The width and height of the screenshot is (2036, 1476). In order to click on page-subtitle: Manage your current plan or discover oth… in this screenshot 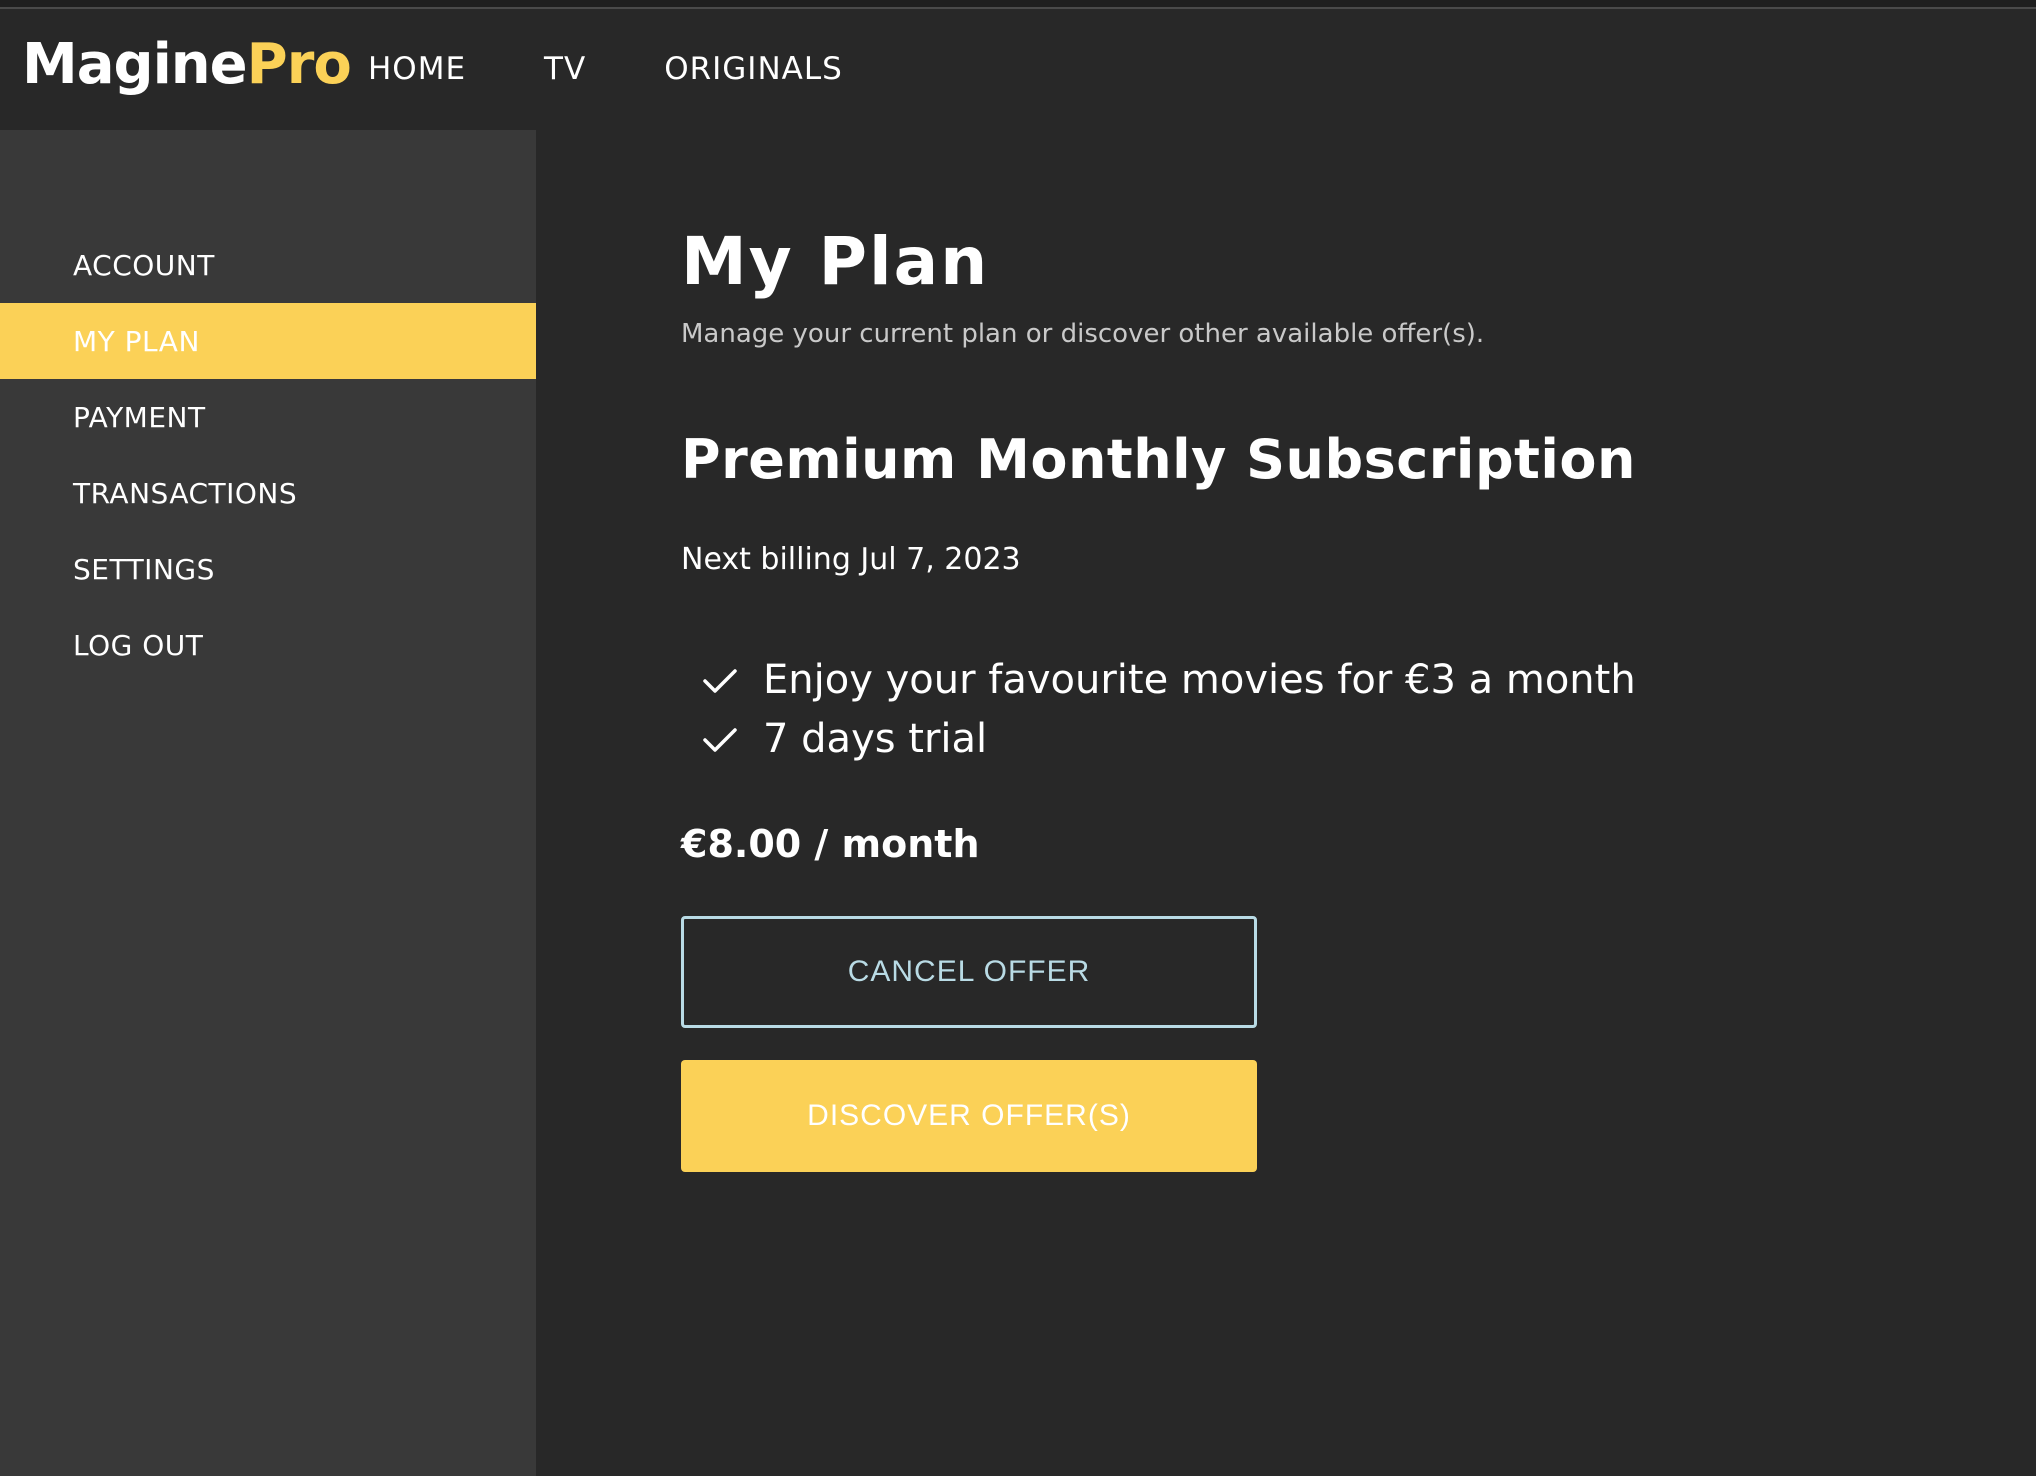, I will do `click(1083, 334)`.